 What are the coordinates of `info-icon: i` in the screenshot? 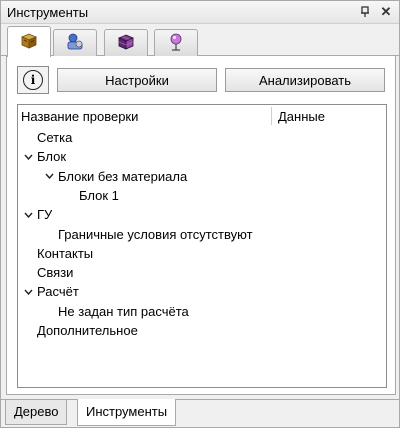 It's located at (33, 80).